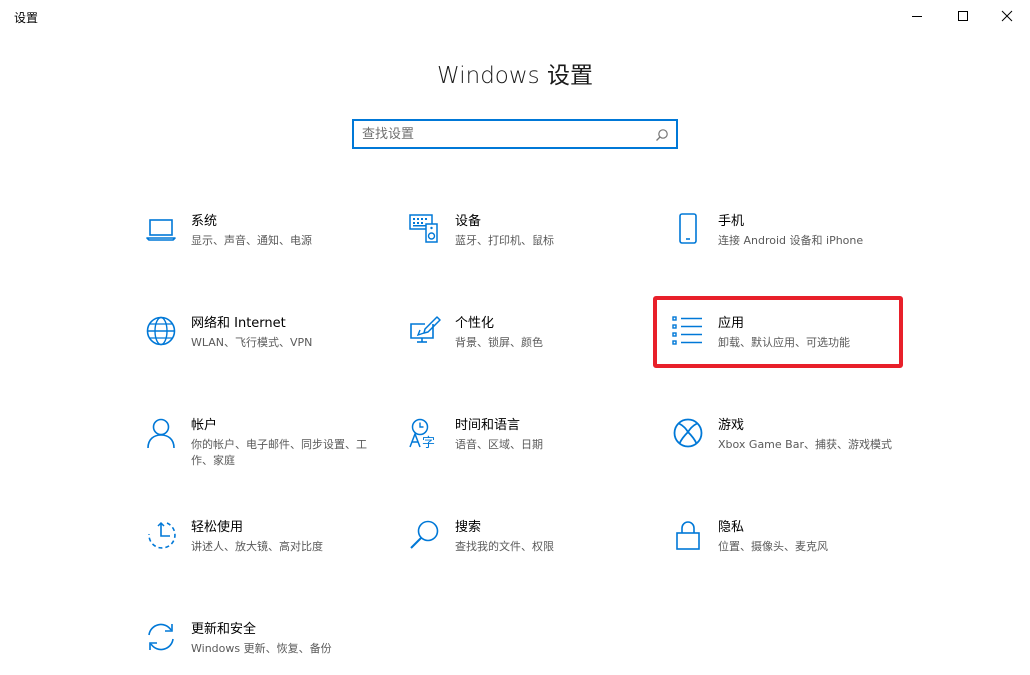 The image size is (1030, 675). Describe the element at coordinates (224, 629) in the screenshot. I see `tile-title: 更新和安全` at that location.